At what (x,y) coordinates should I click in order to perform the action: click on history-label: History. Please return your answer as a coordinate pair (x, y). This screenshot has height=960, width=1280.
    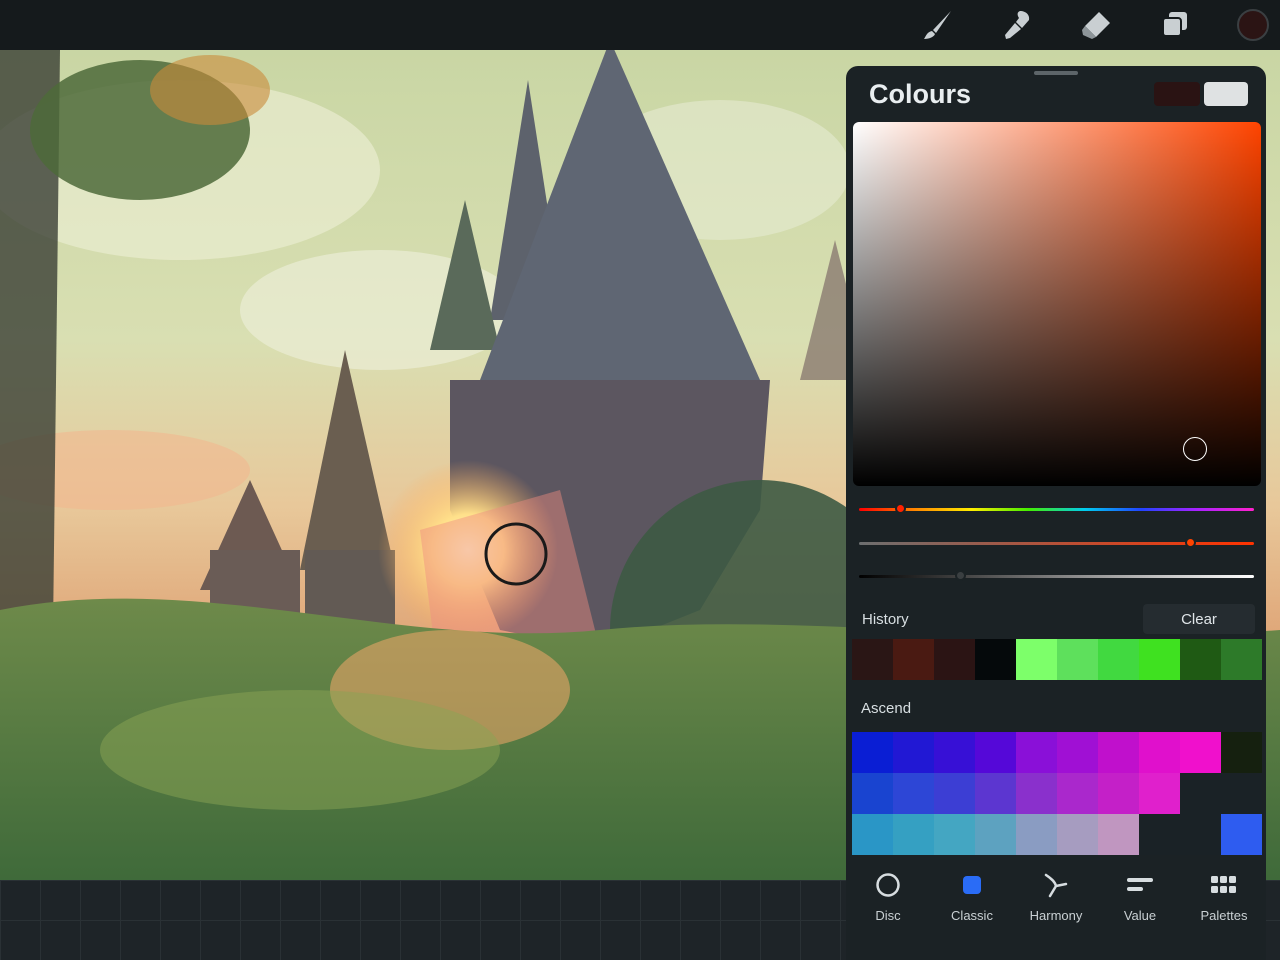
    Looking at the image, I should click on (885, 619).